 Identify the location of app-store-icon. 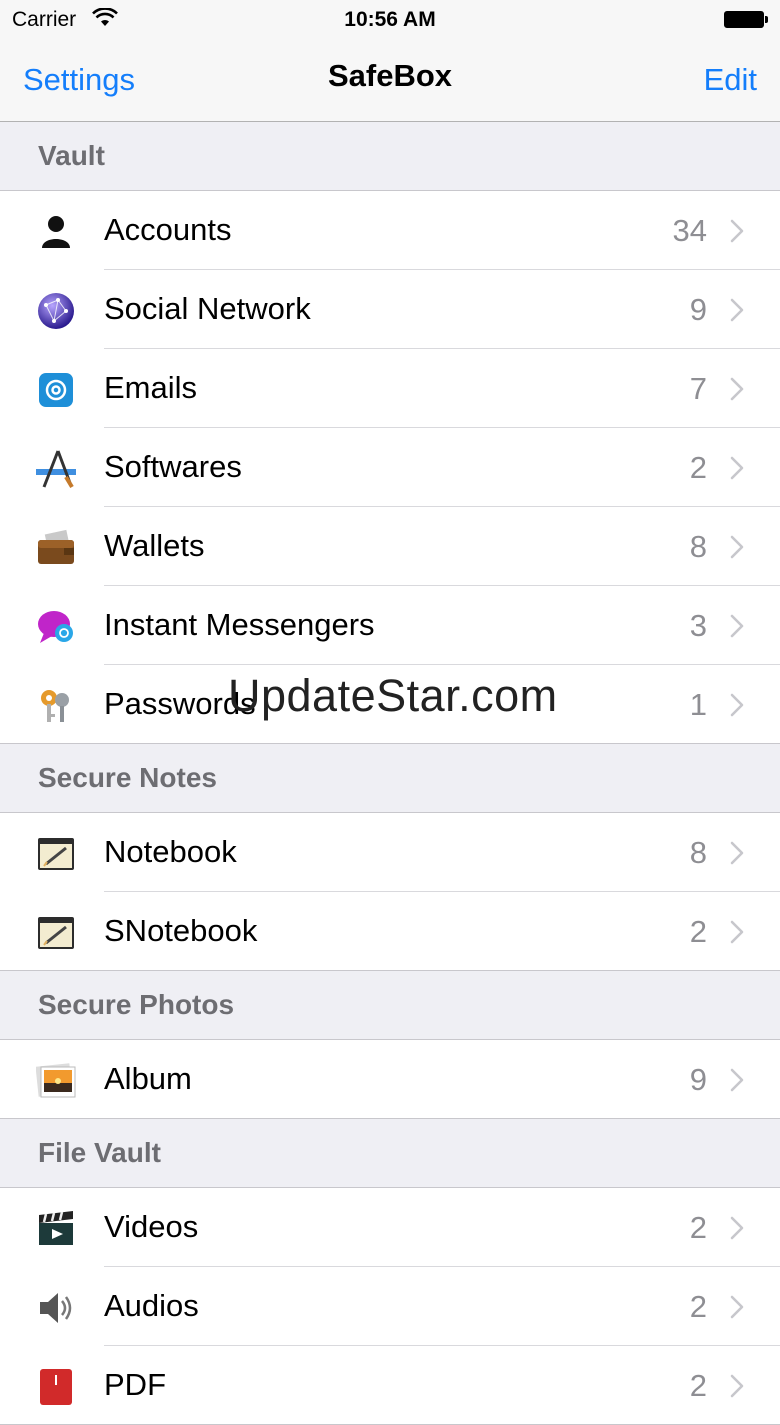
(56, 469).